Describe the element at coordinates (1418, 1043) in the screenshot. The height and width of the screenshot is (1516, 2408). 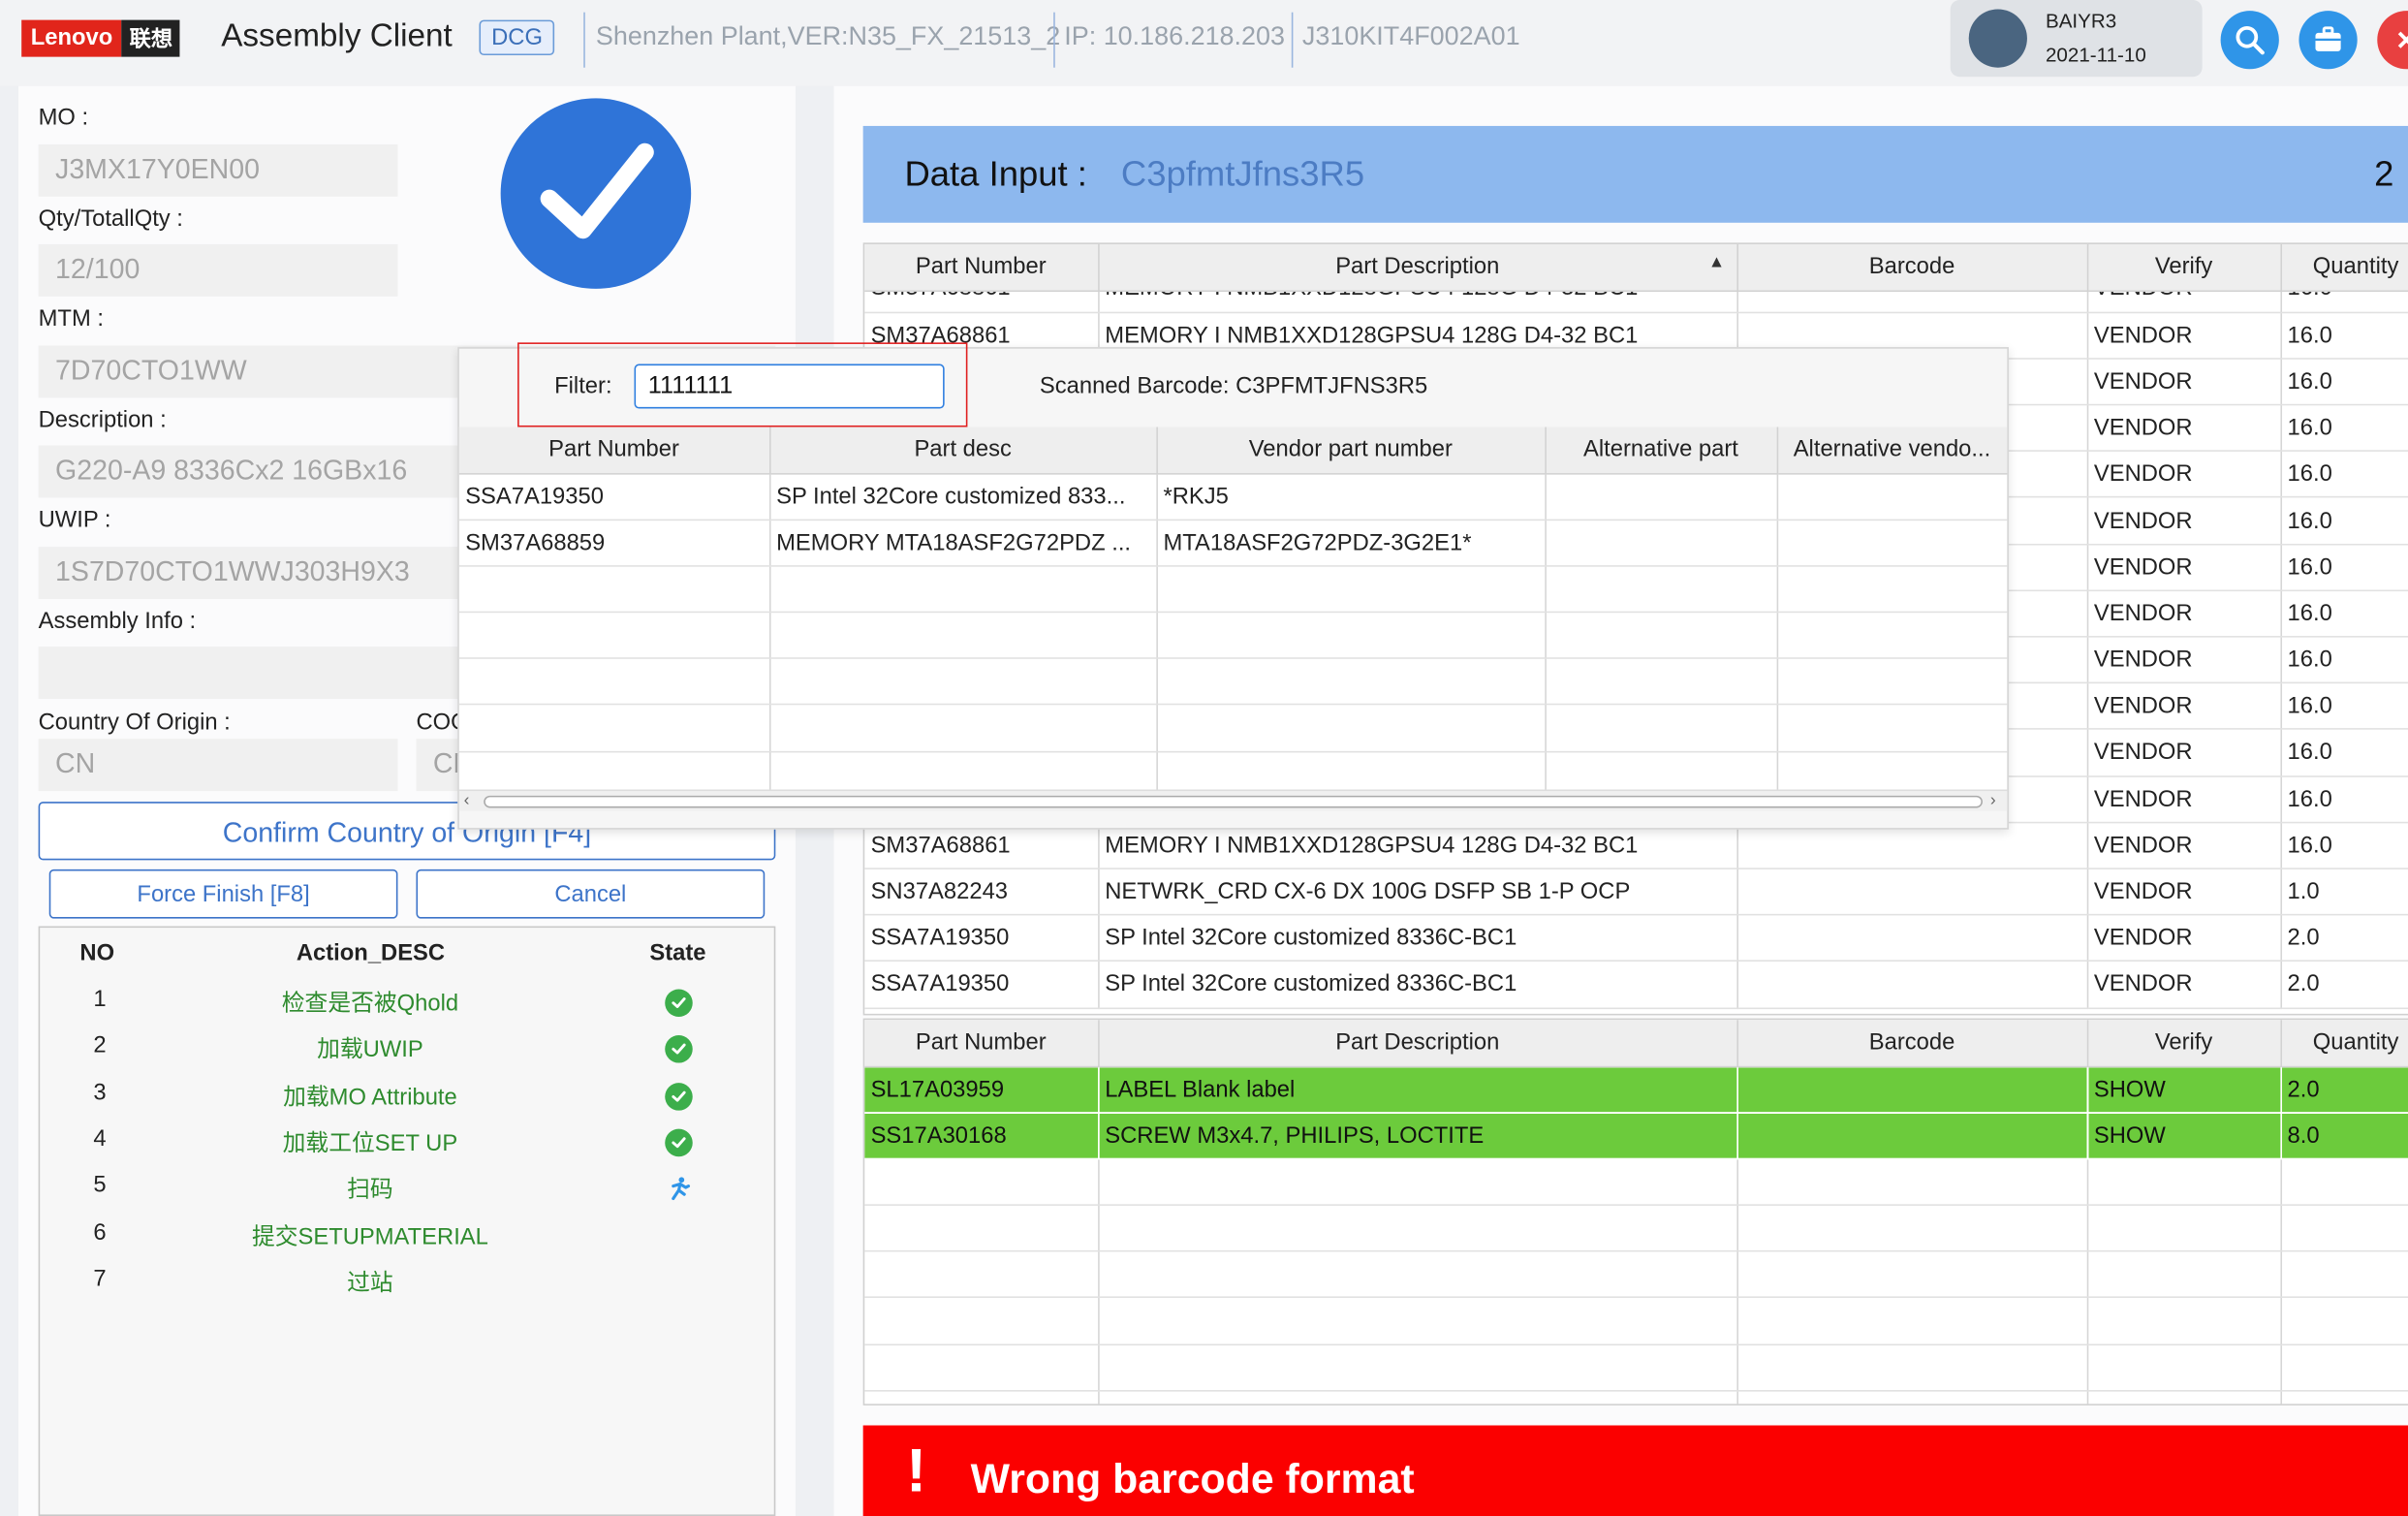
I see `column-header: Part Description` at that location.